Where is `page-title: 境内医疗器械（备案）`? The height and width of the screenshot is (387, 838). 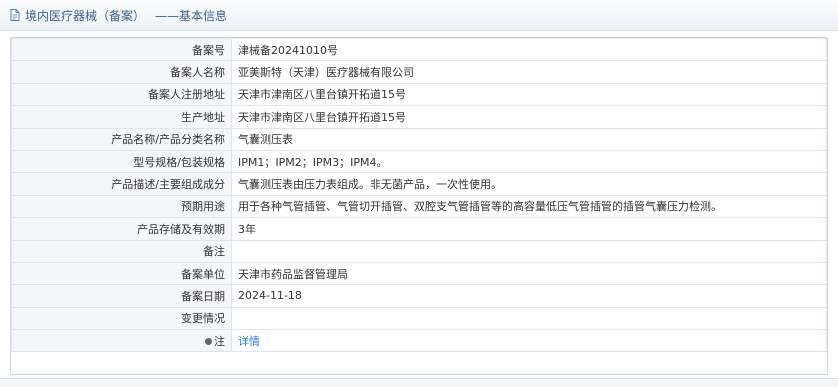
page-title: 境内医疗器械（备案） is located at coordinates (85, 15).